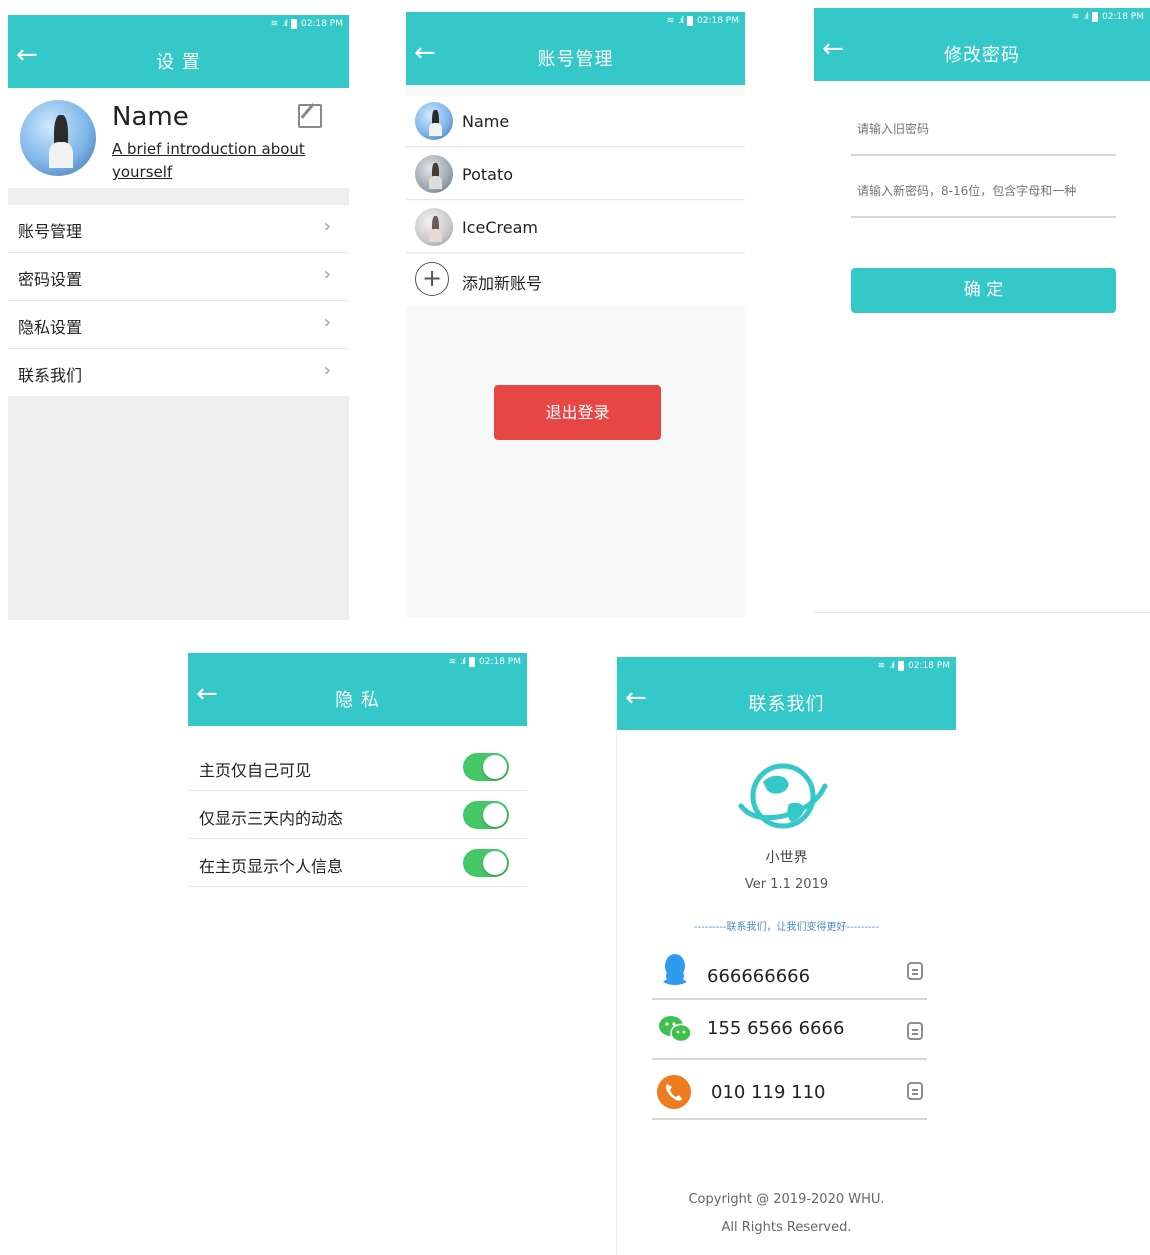  I want to click on privacy-option-label: 主页仅自己可见, so click(255, 770).